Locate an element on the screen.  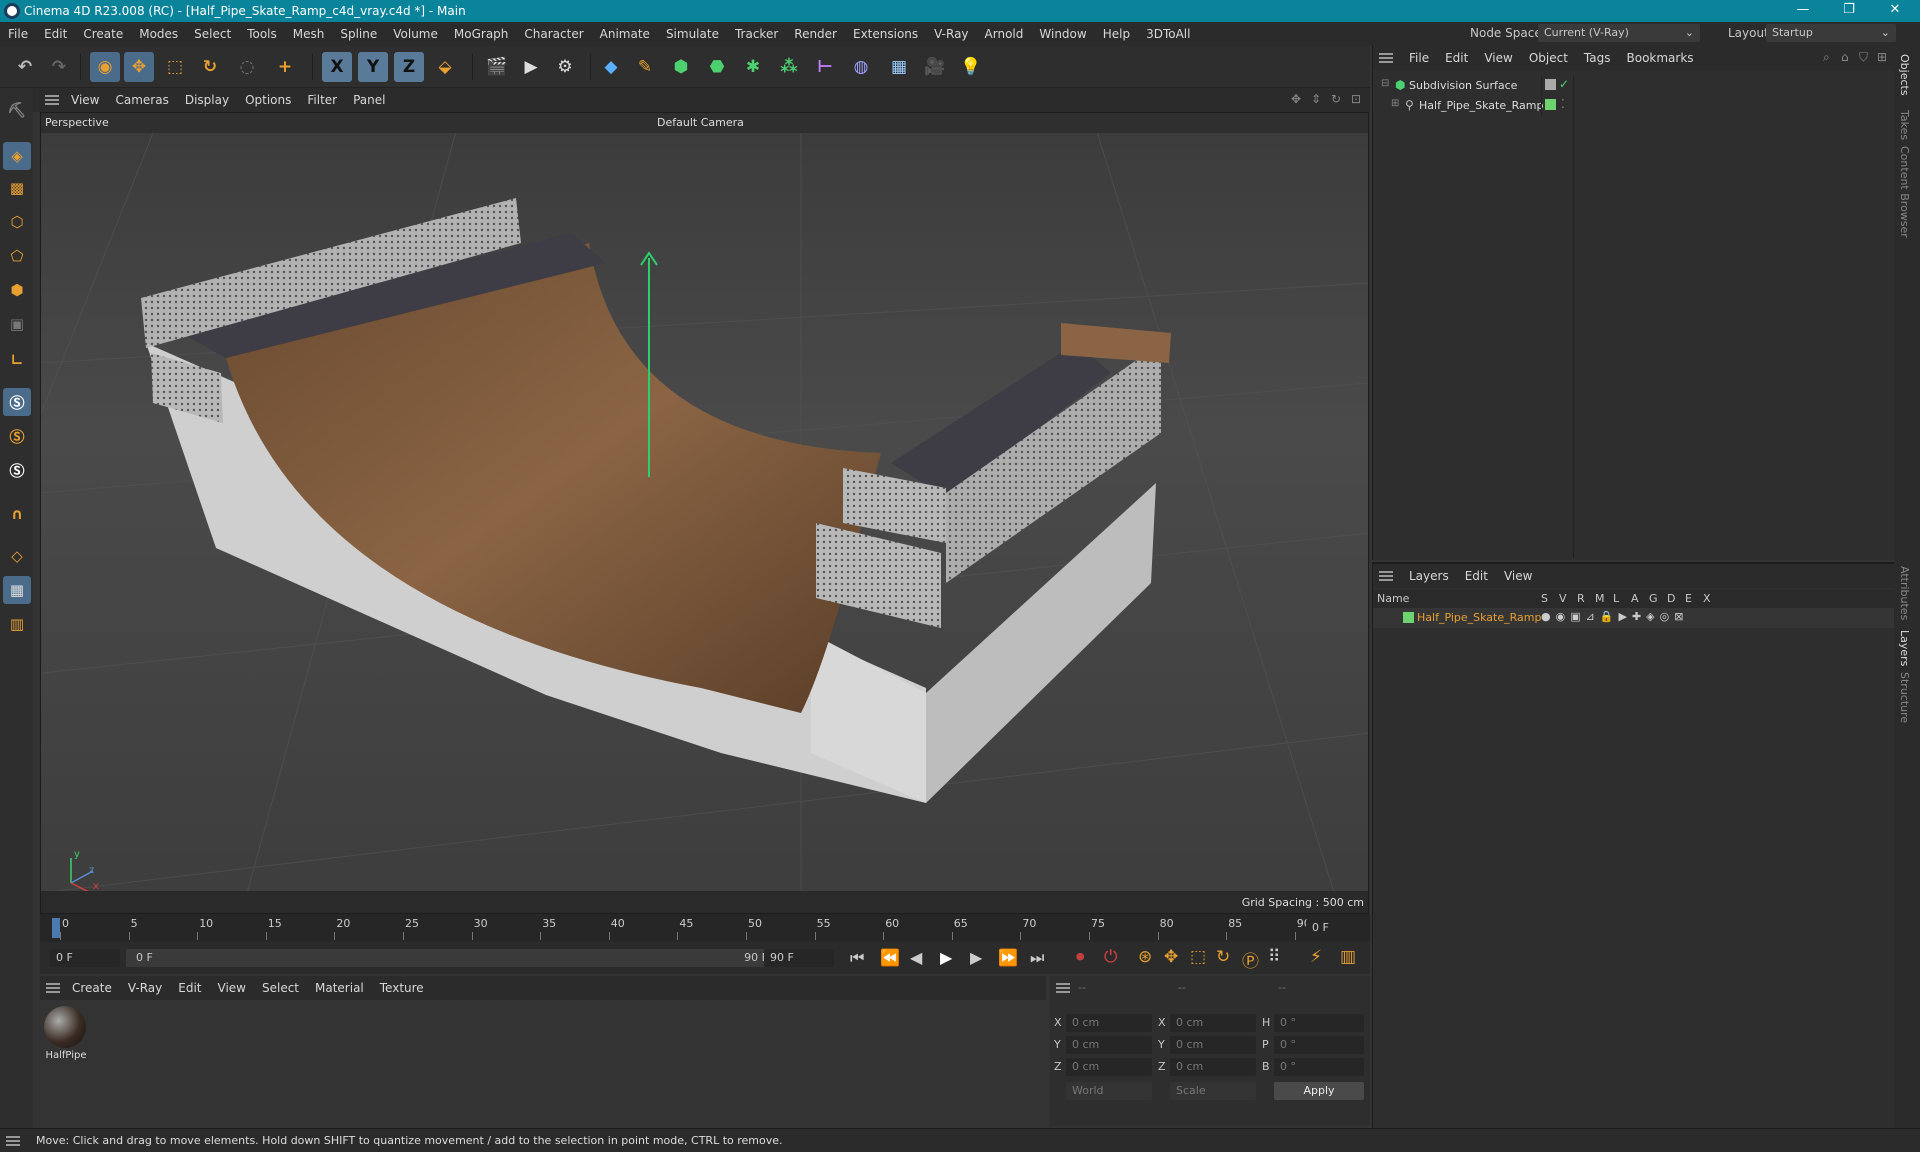
visibility-dots-icon: ⁚ is located at coordinates (1563, 104).